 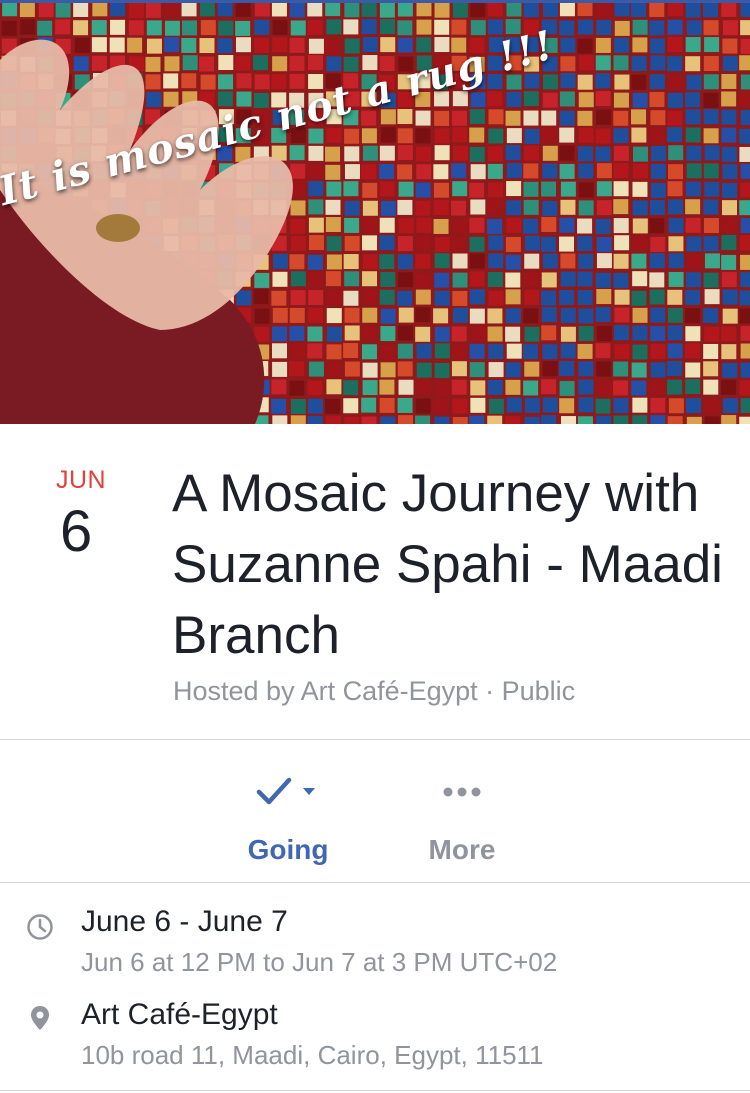 I want to click on more-dots-icon, so click(x=462, y=792).